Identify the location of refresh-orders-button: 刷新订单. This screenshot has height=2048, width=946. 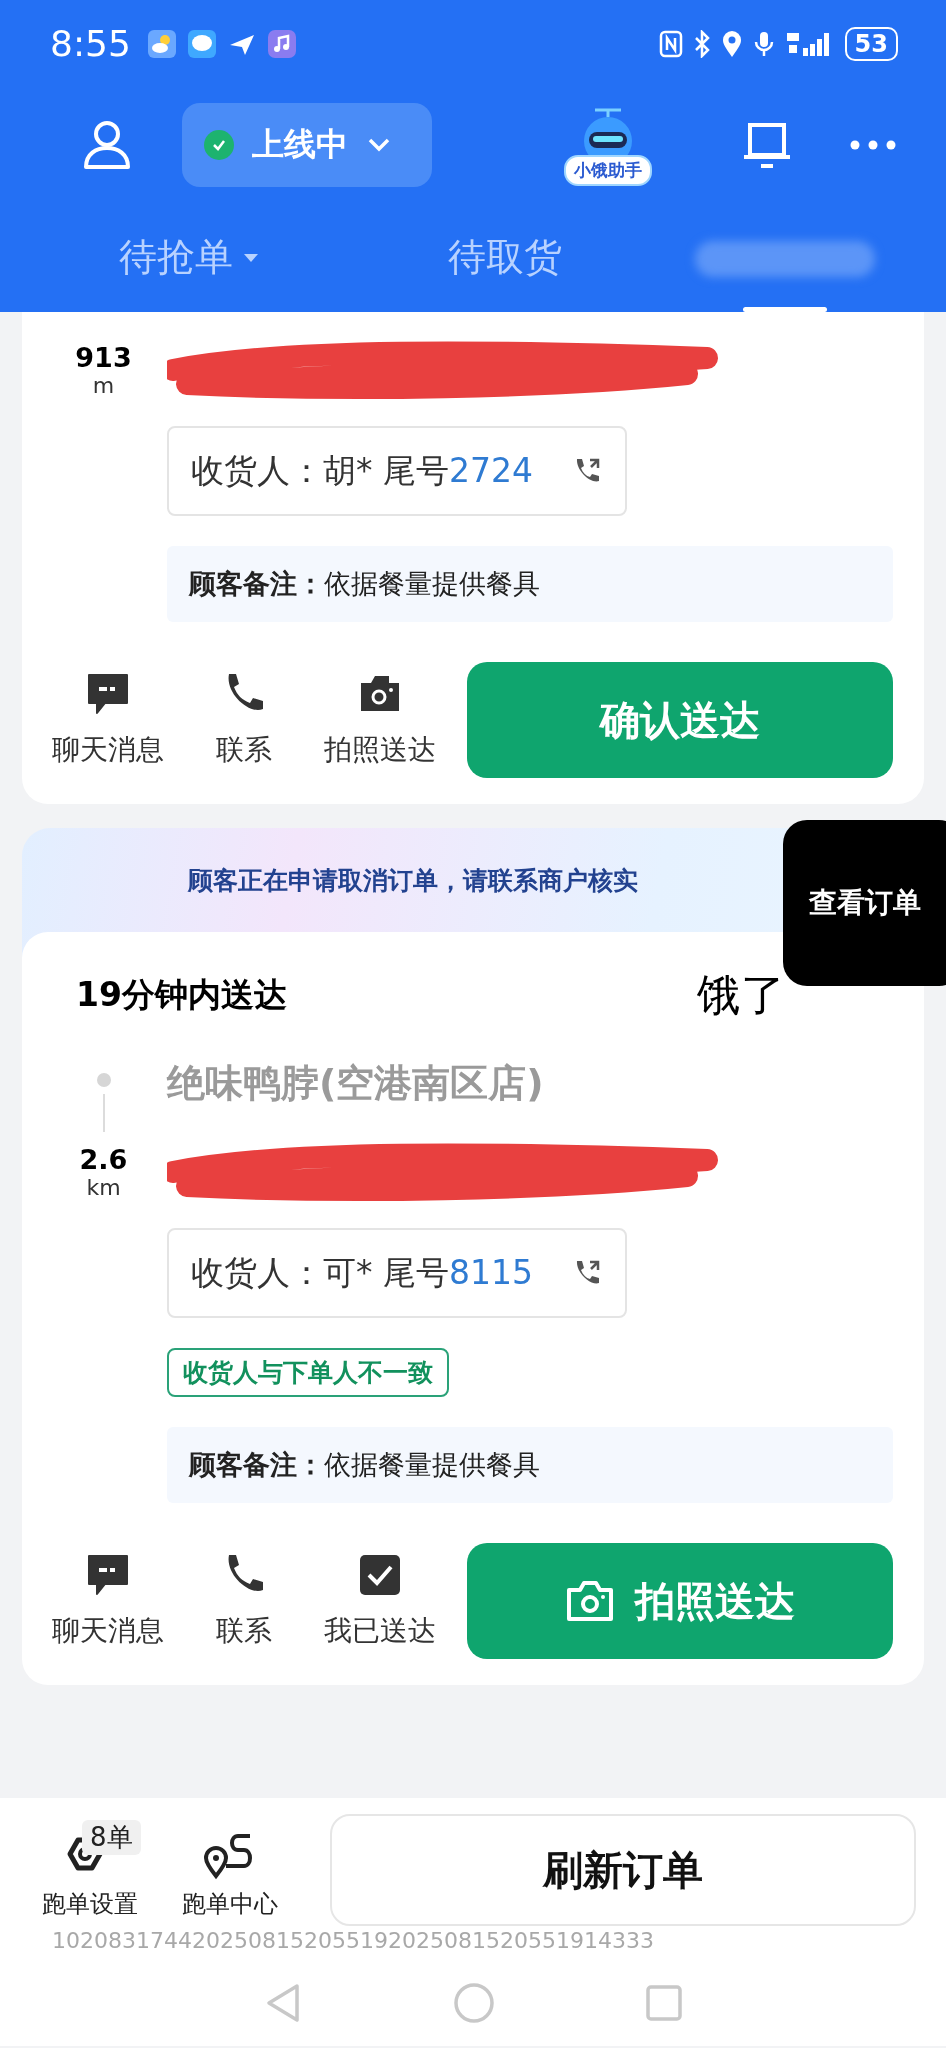
(623, 1870).